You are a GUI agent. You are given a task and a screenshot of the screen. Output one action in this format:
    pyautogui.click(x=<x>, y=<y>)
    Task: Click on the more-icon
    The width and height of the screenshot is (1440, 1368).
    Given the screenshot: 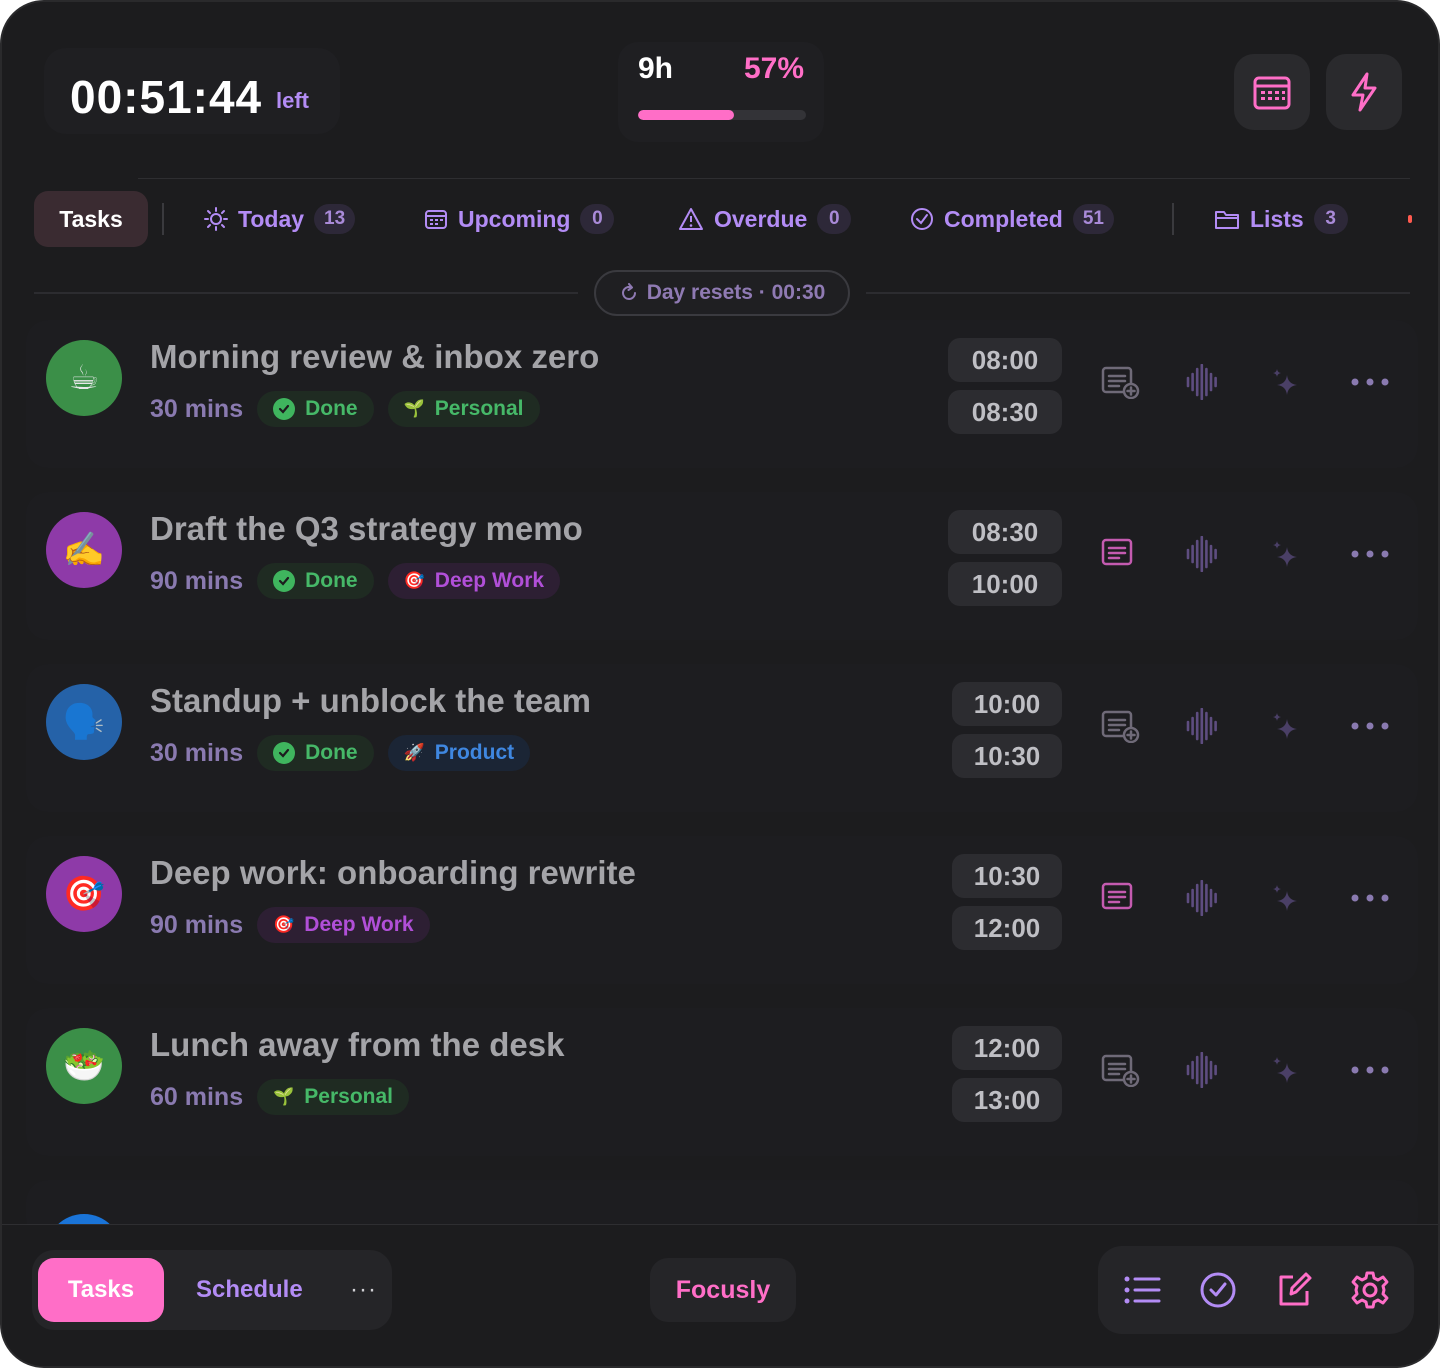 What is the action you would take?
    pyautogui.click(x=1370, y=1070)
    